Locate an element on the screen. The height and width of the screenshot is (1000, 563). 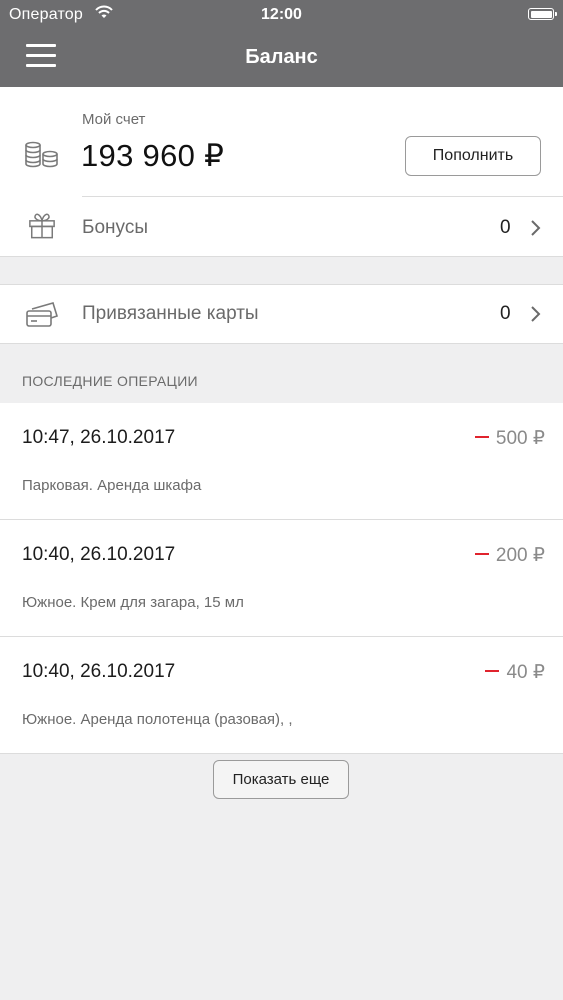
operation-datetime: 10:47, 26.10.2017 is located at coordinates (99, 437).